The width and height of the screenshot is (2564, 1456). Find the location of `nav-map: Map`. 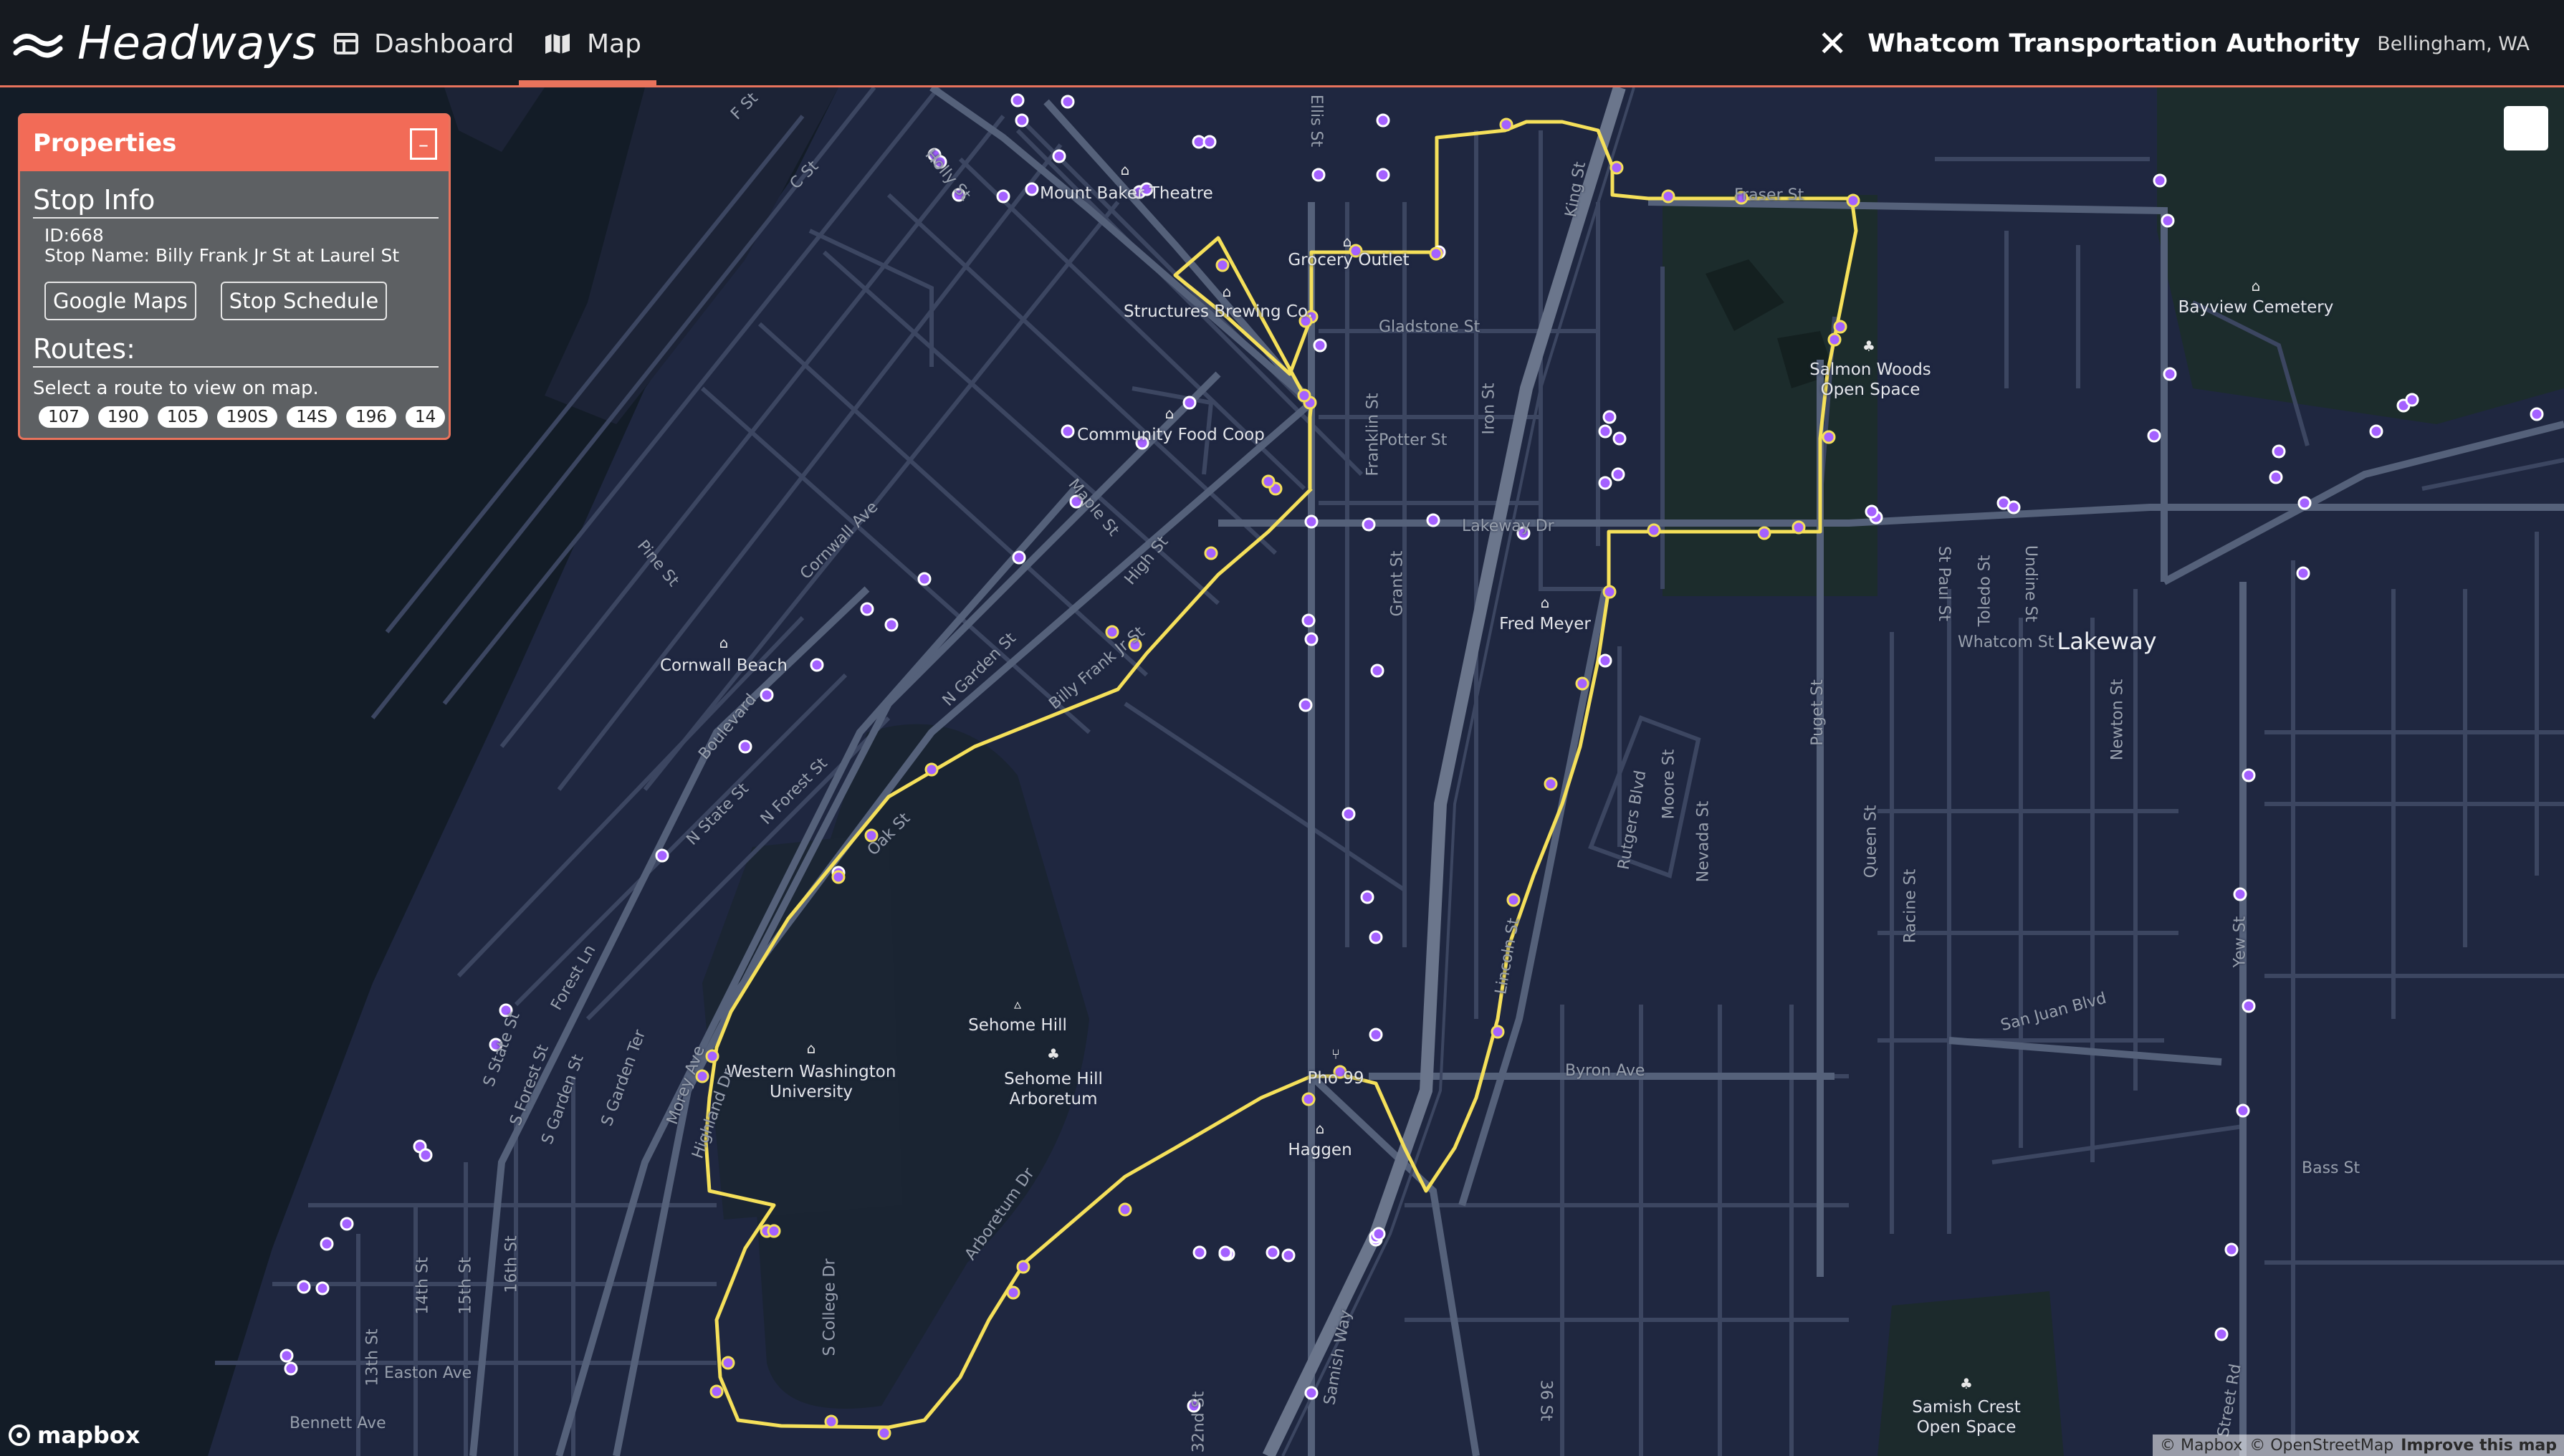

nav-map: Map is located at coordinates (588, 43).